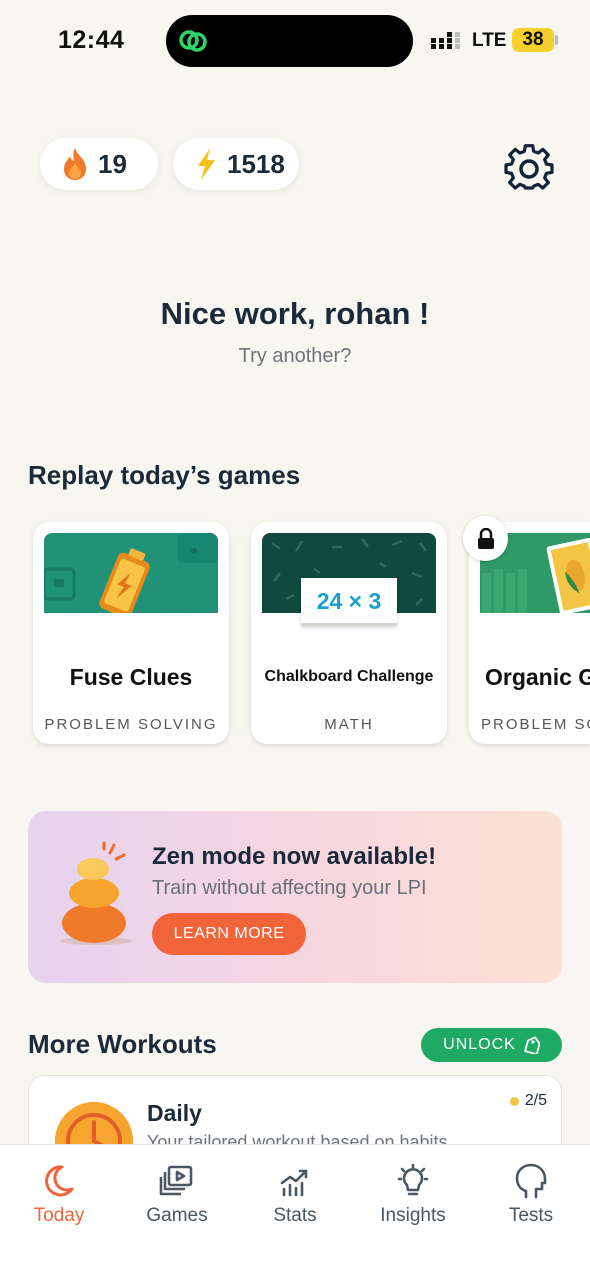  What do you see at coordinates (529, 169) in the screenshot?
I see `gear-icon` at bounding box center [529, 169].